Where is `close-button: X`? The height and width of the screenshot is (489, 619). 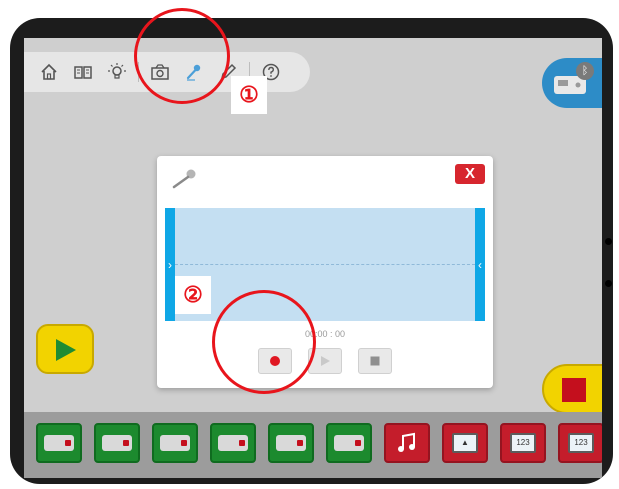 close-button: X is located at coordinates (470, 174).